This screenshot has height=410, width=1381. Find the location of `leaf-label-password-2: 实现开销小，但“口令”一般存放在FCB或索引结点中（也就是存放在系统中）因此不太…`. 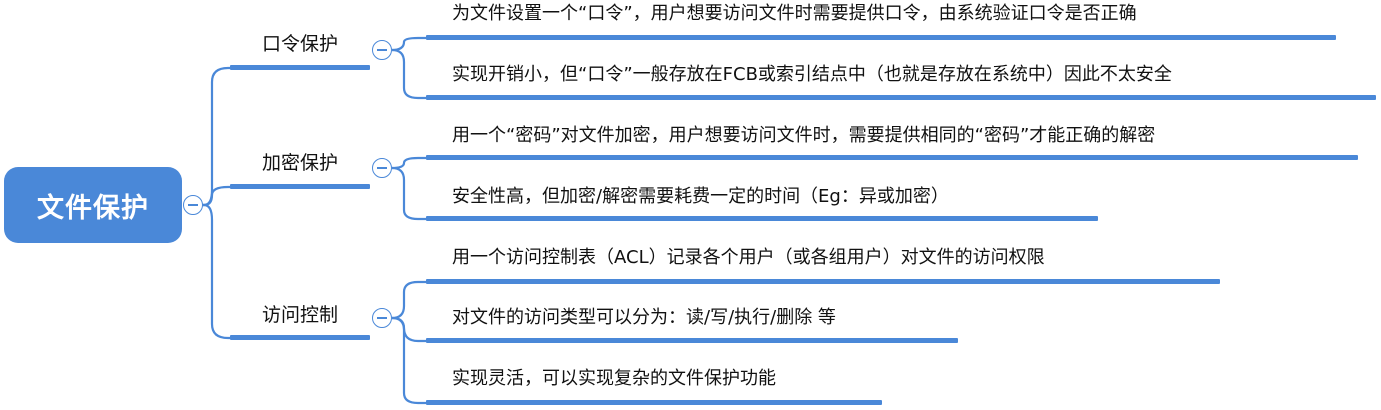

leaf-label-password-2: 实现开销小，但“口令”一般存放在FCB或索引结点中（也就是存放在系统中）因此不太… is located at coordinates (812, 75).